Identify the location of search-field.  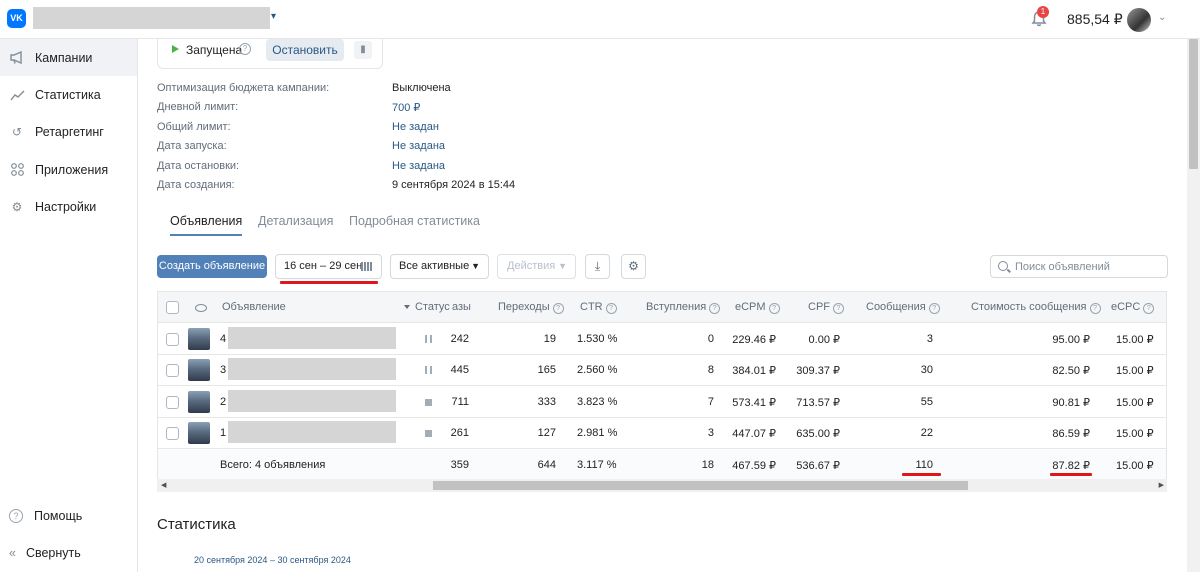
(1079, 266).